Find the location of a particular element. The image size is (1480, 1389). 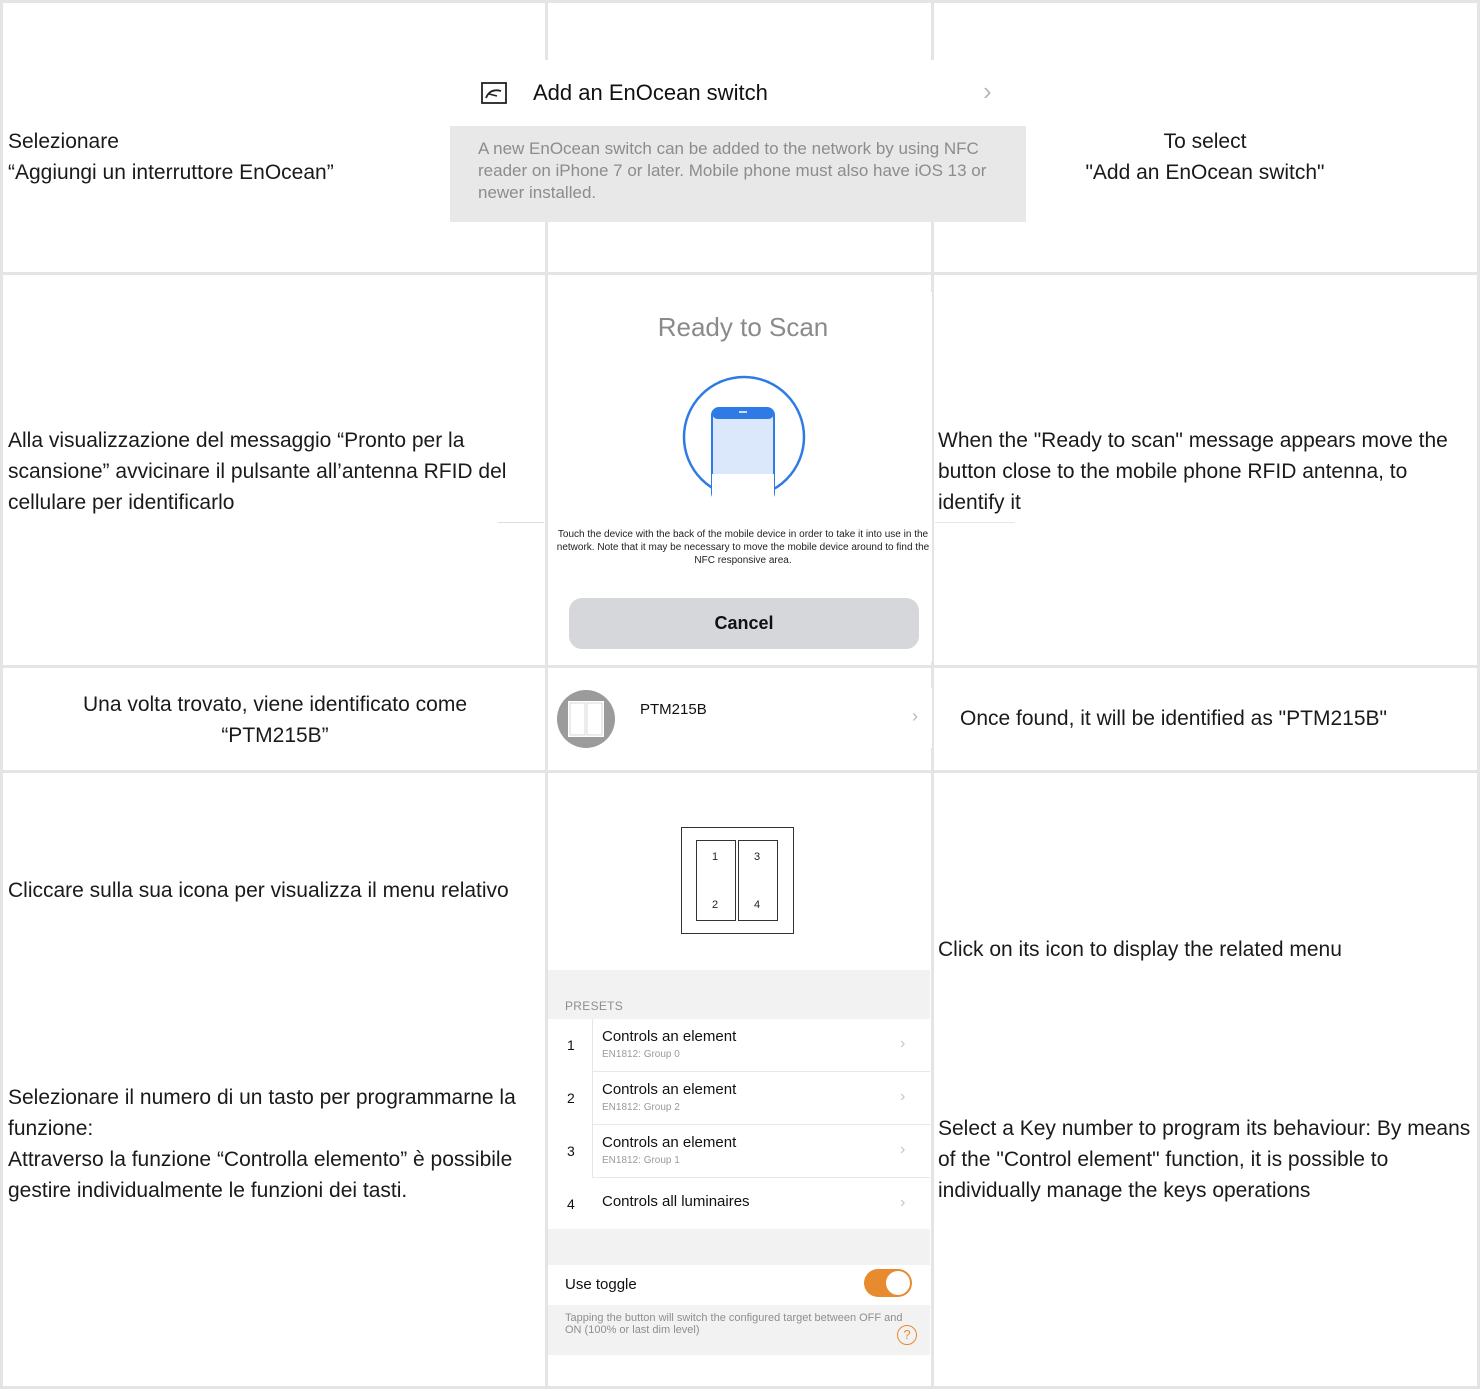

device-name: PTM215B is located at coordinates (673, 709).